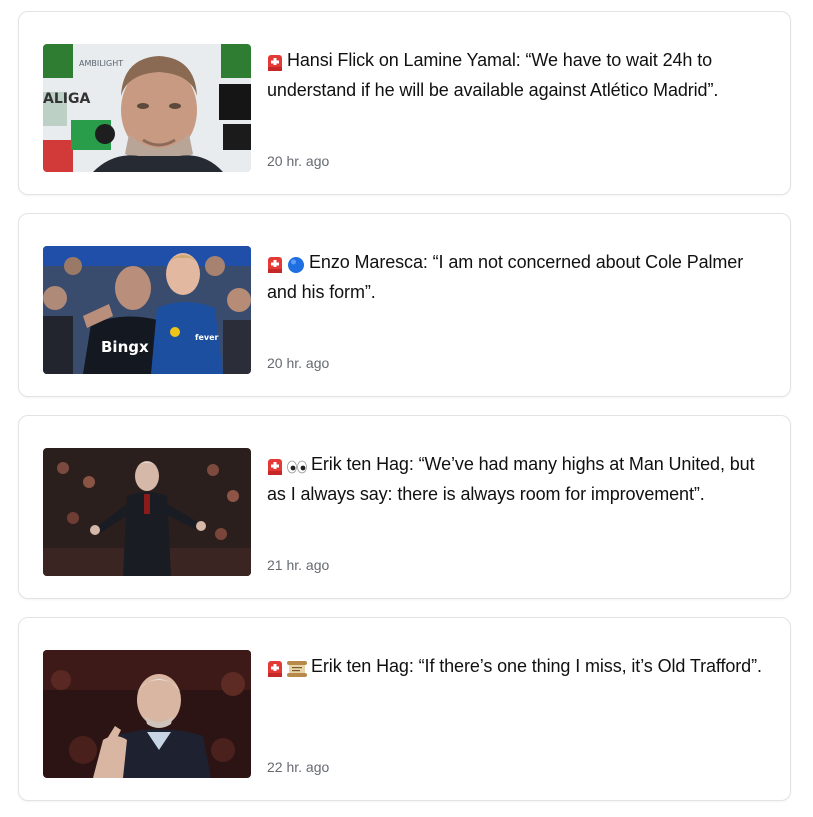 The image size is (813, 817). Describe the element at coordinates (298, 767) in the screenshot. I see `timestamp: 22 hr. ago` at that location.